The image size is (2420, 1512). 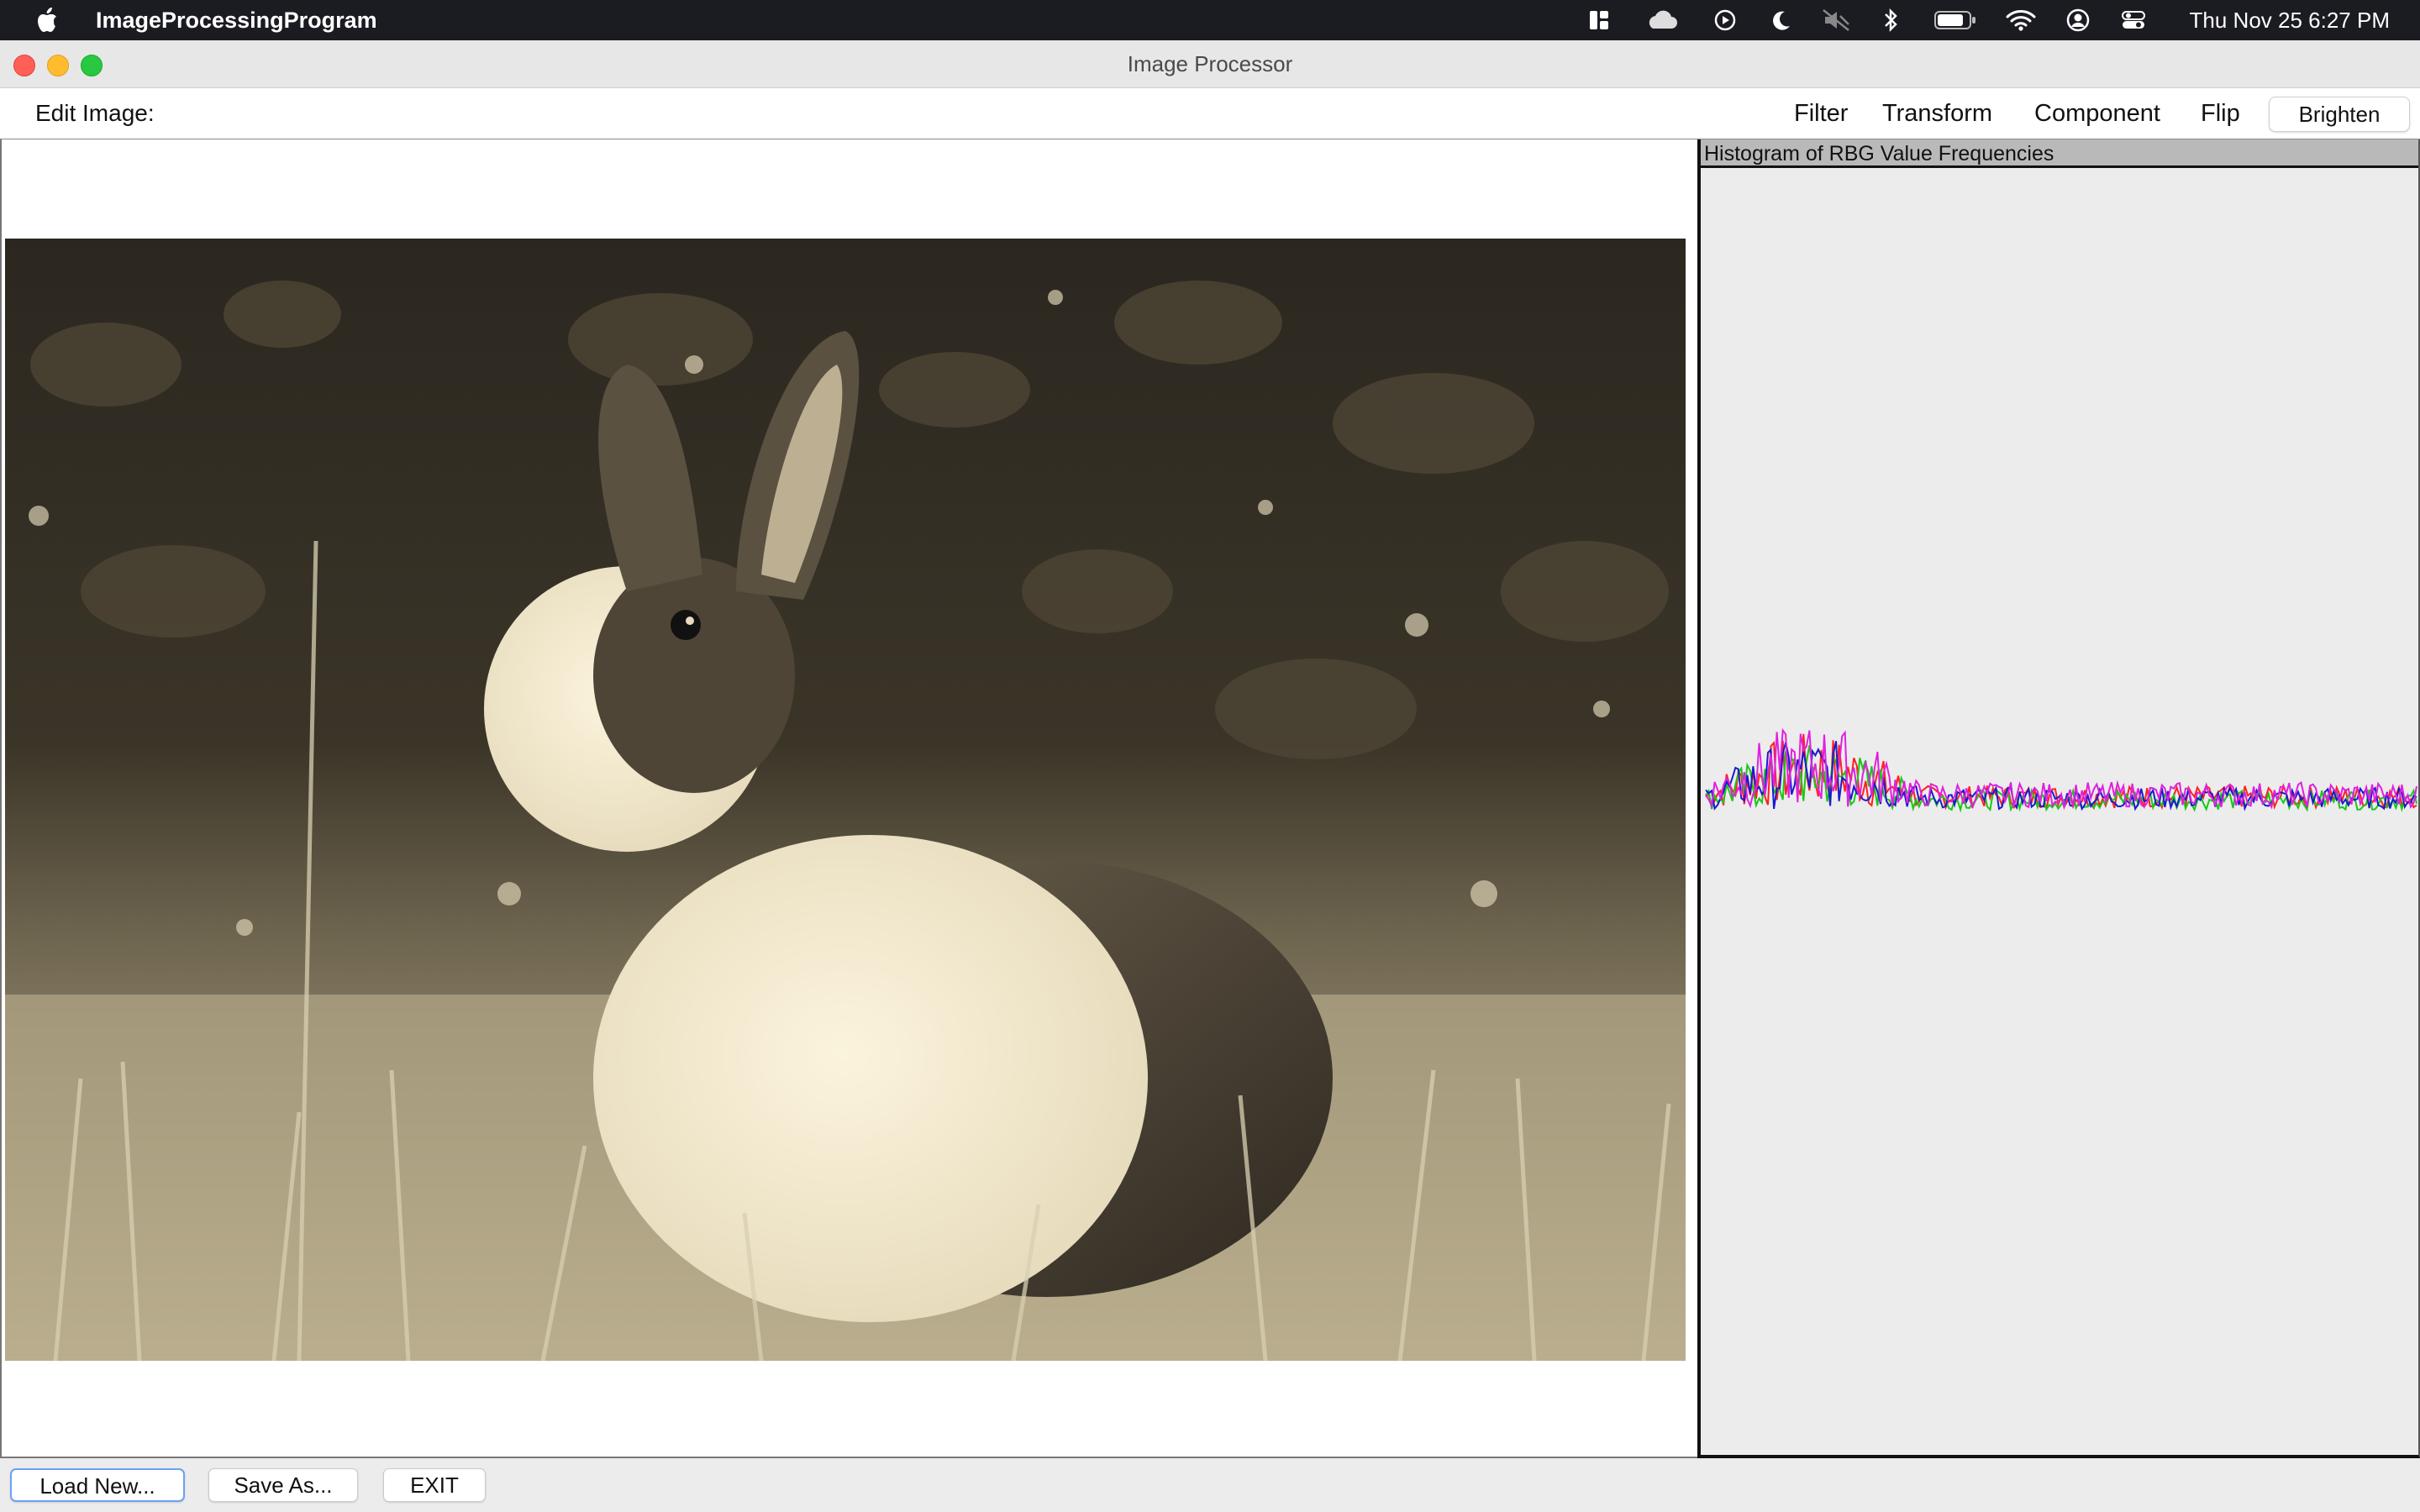 What do you see at coordinates (236, 20) in the screenshot?
I see `app-menu-name: ImageProcessingProgram` at bounding box center [236, 20].